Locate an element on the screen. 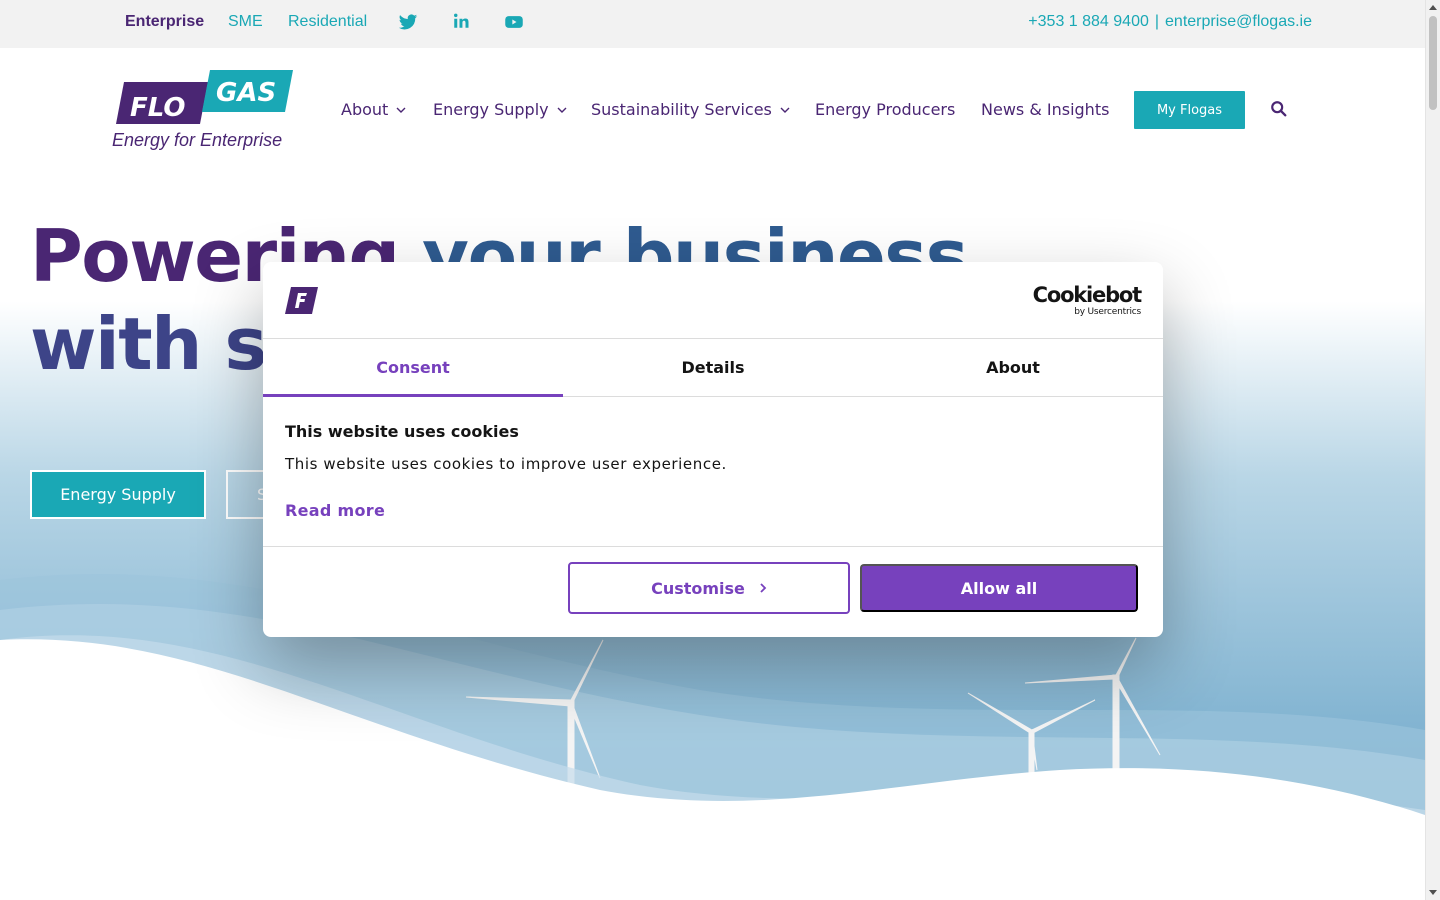  nav-about: About is located at coordinates (373, 109).